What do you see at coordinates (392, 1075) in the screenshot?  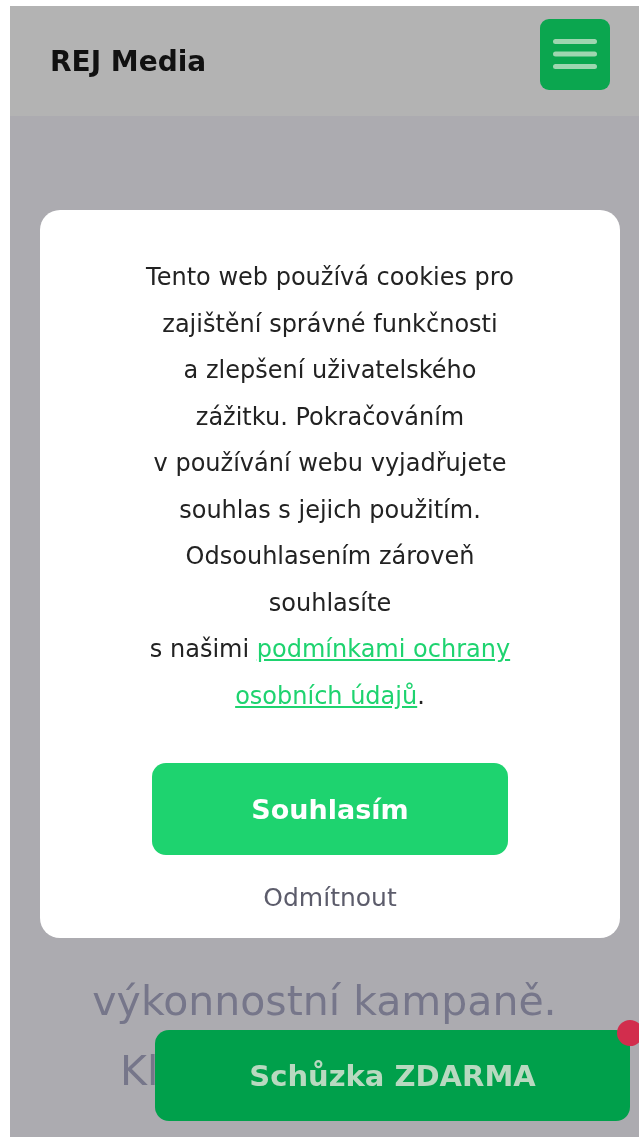 I see `meeting-button: Schůzka ZDARMA` at bounding box center [392, 1075].